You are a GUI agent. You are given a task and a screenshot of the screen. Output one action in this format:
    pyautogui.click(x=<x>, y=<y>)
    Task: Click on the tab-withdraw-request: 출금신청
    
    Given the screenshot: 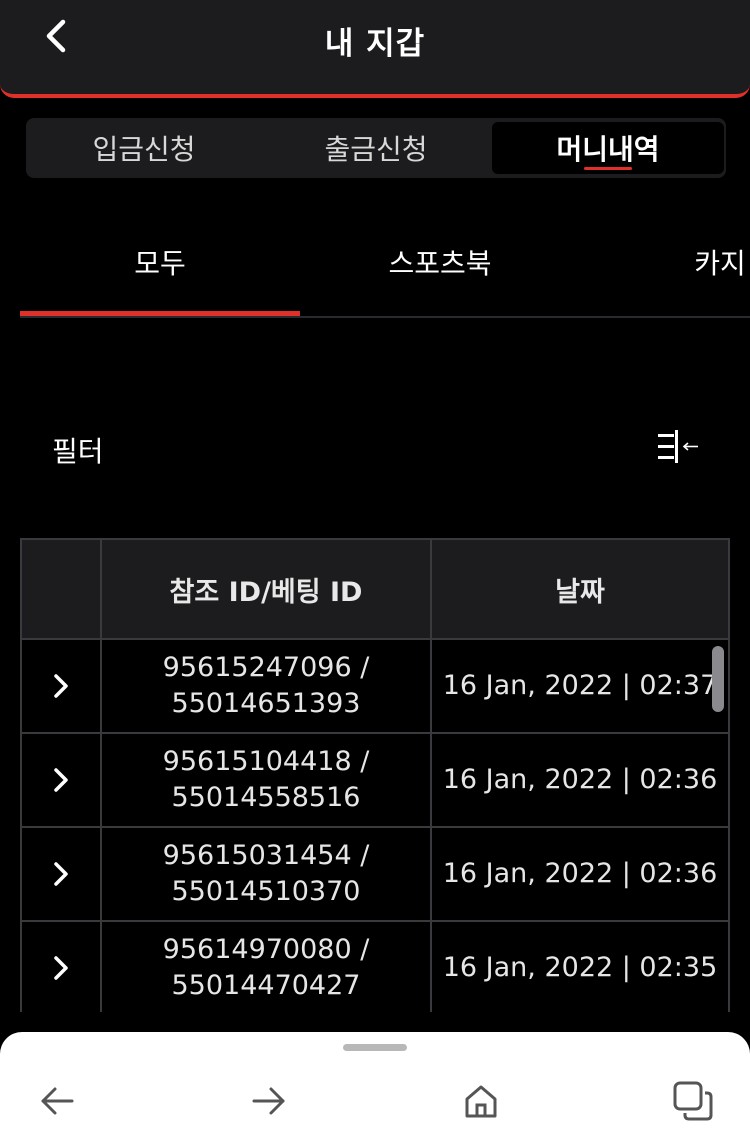 What is the action you would take?
    pyautogui.click(x=376, y=148)
    